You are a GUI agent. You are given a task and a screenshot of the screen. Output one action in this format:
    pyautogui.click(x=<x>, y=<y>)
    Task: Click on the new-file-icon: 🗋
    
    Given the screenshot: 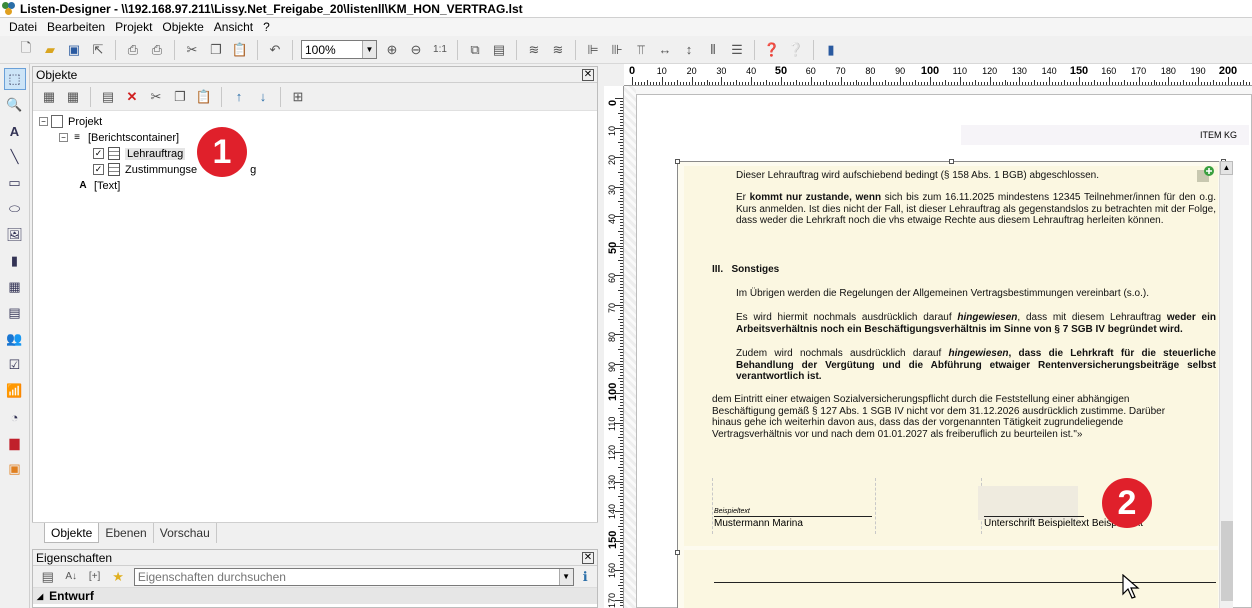 What is the action you would take?
    pyautogui.click(x=26, y=50)
    